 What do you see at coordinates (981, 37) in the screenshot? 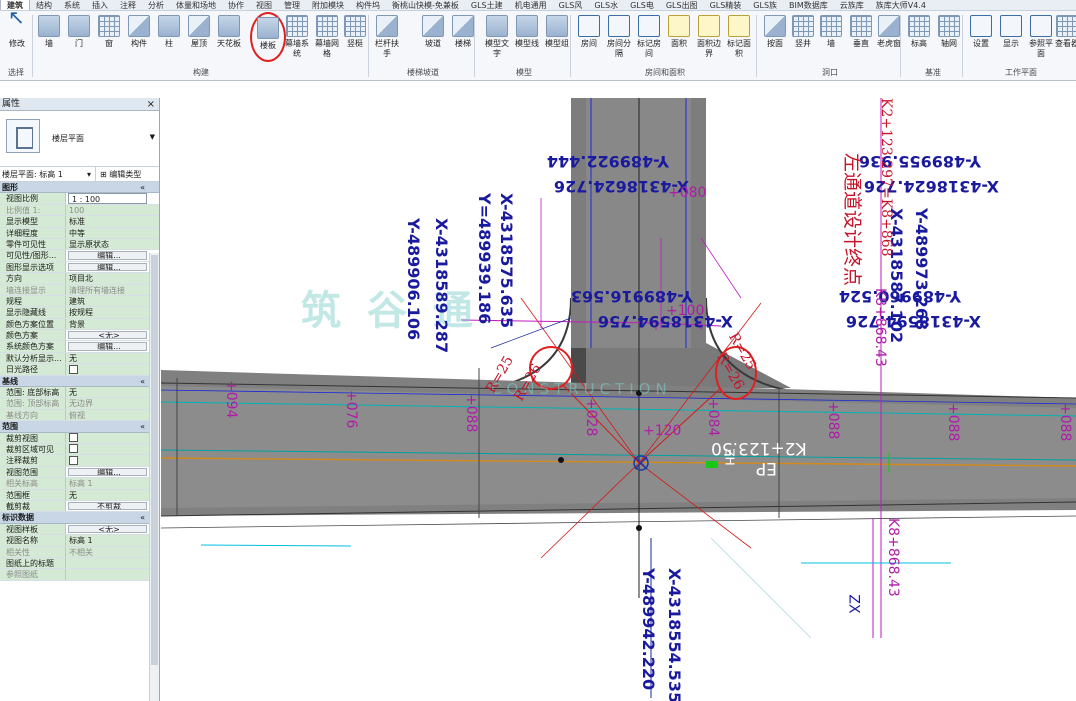
I see `ribbon-button: 设置` at bounding box center [981, 37].